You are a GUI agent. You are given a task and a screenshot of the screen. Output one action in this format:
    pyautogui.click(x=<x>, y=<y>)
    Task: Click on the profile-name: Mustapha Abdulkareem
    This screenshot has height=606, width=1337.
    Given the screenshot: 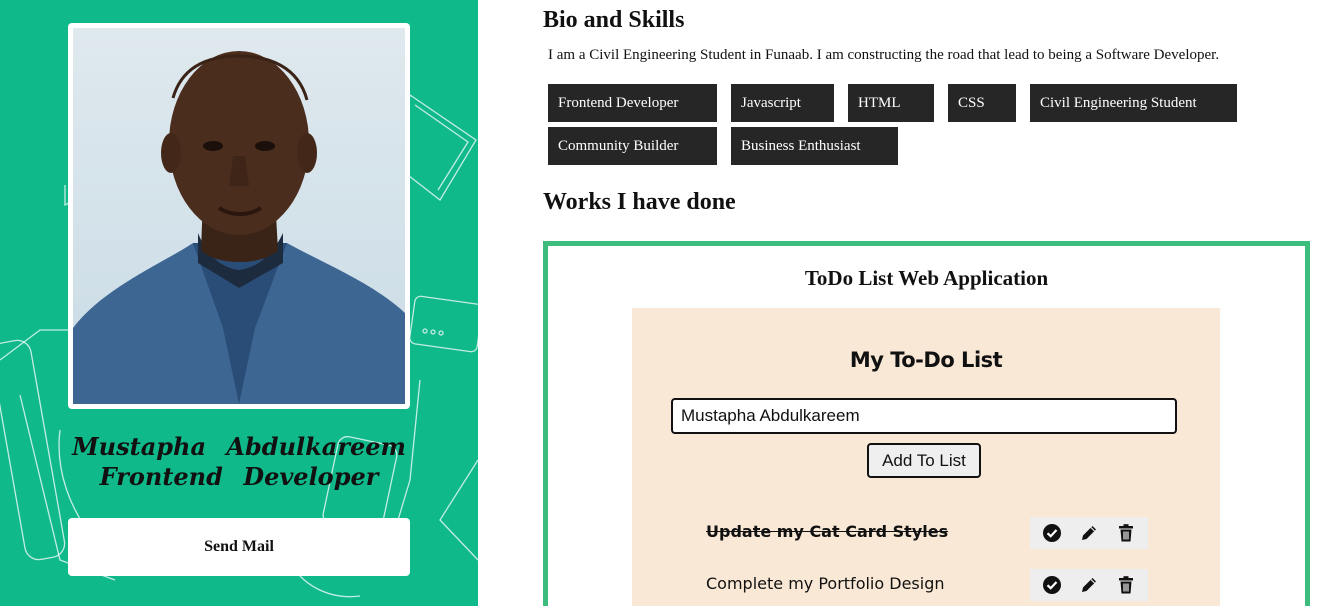 What is the action you would take?
    pyautogui.click(x=239, y=446)
    